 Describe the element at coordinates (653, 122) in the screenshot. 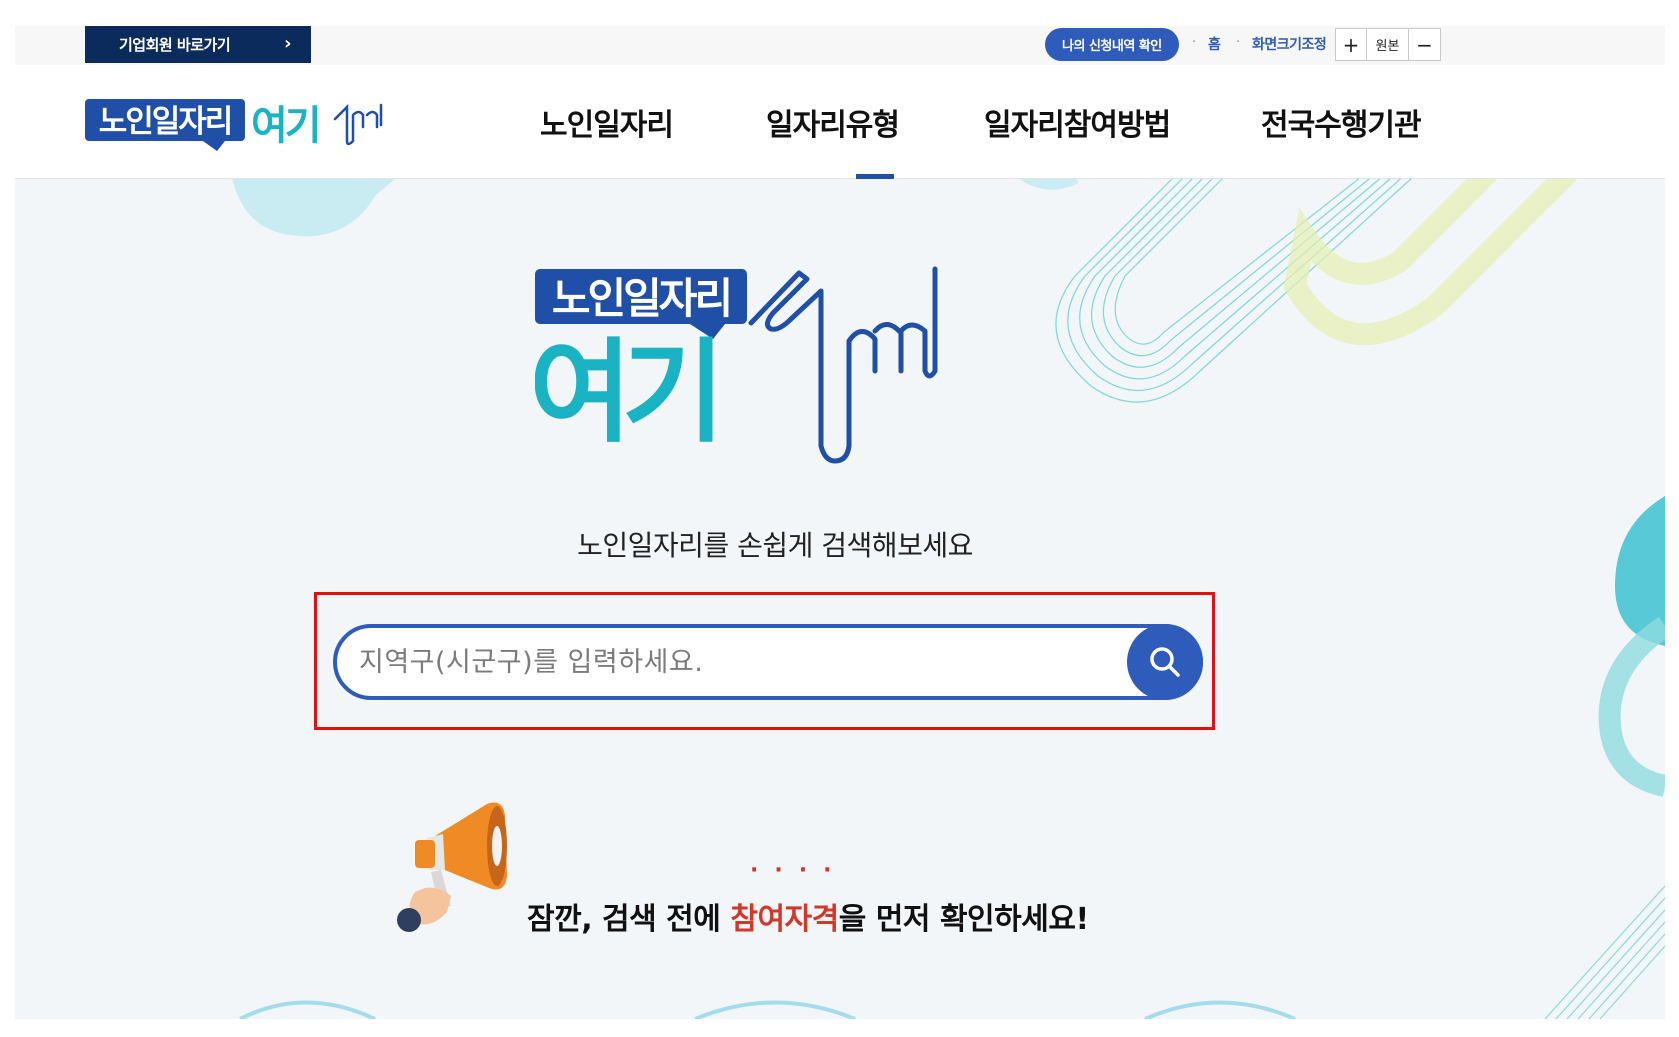

I see `nav-item-senior-jobs: 노인일자리` at that location.